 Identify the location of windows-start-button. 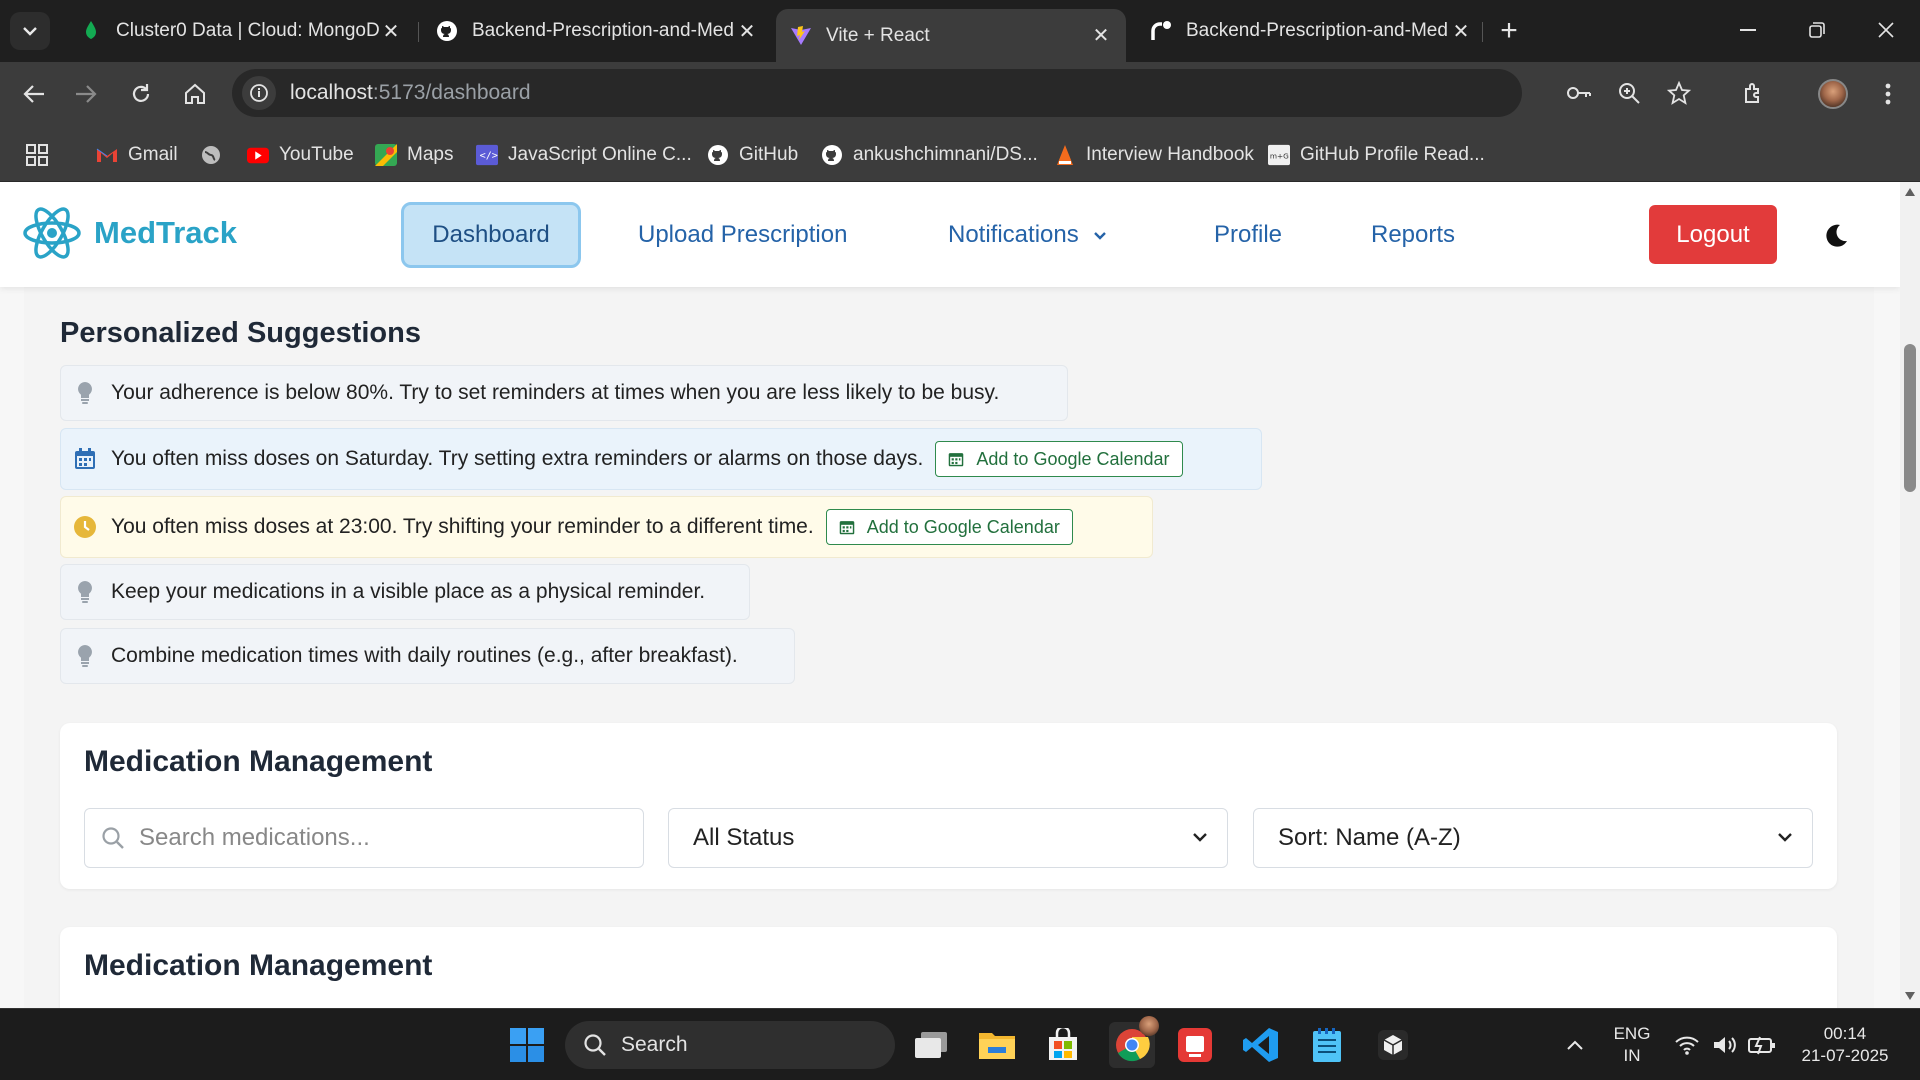
(527, 1045).